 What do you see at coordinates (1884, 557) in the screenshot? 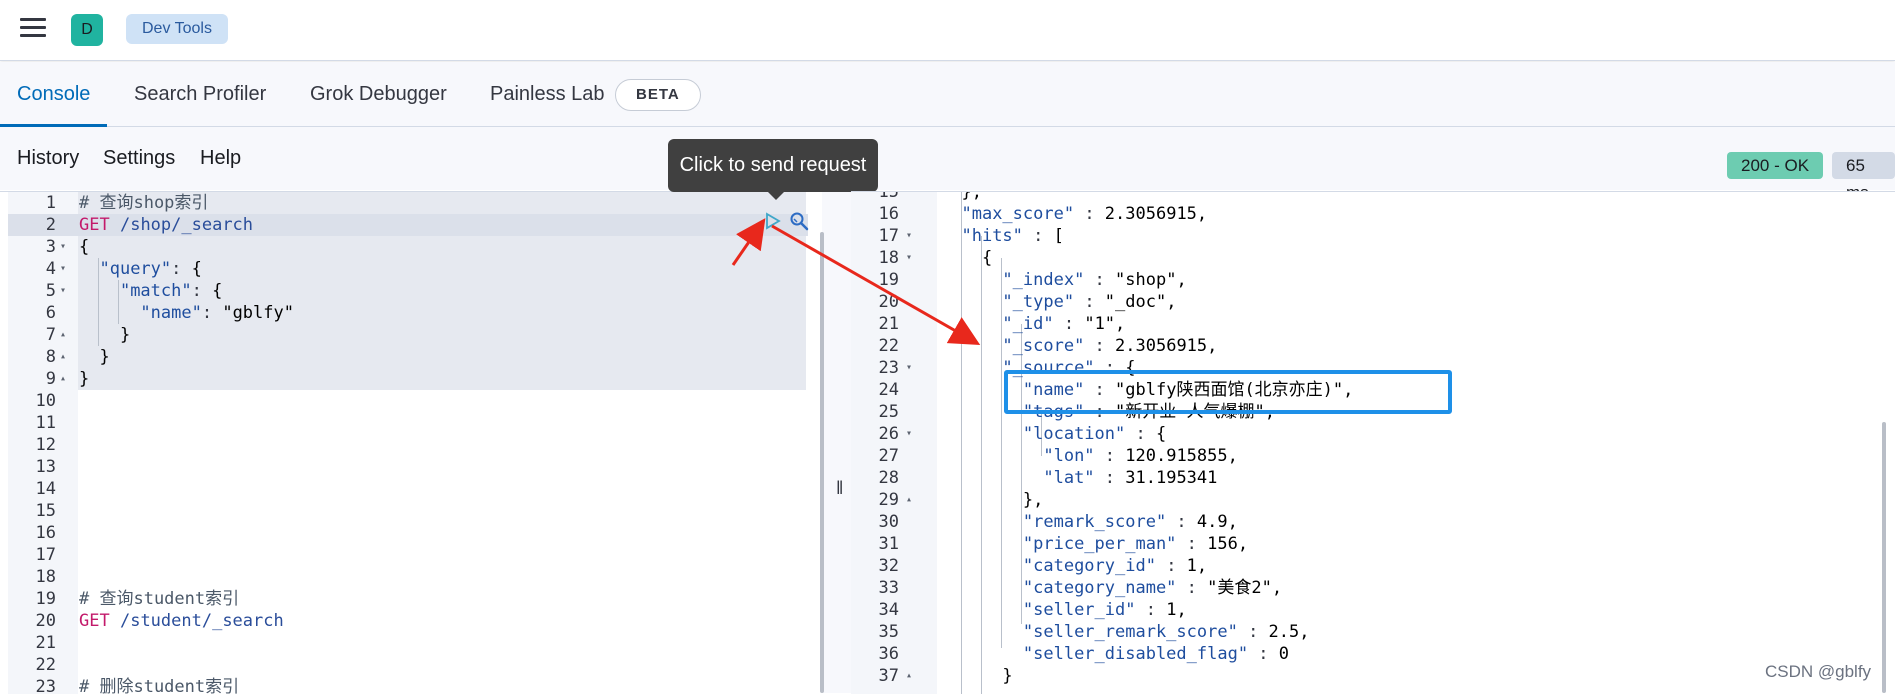
I see `response-scrollbar` at bounding box center [1884, 557].